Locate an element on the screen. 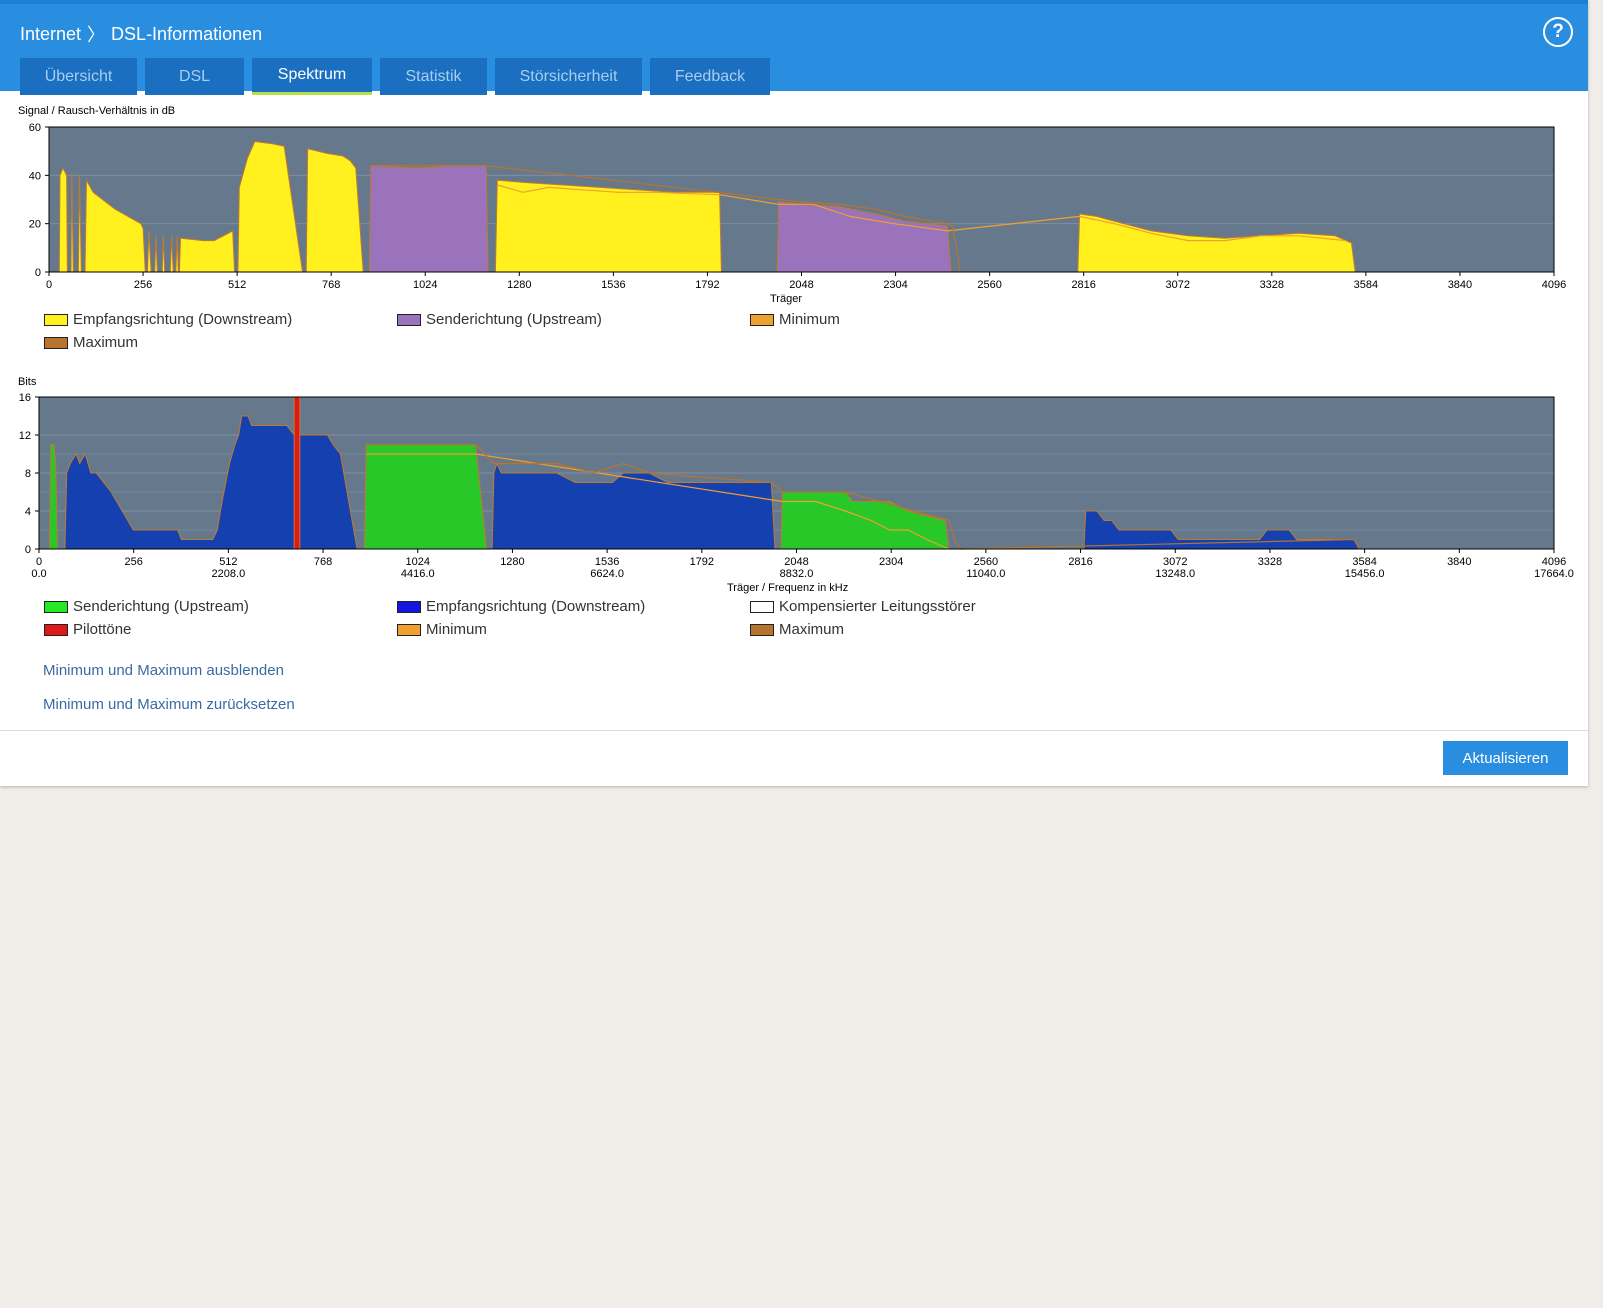 The height and width of the screenshot is (1308, 1603). freq-tick-label: 6624.0 is located at coordinates (607, 574).